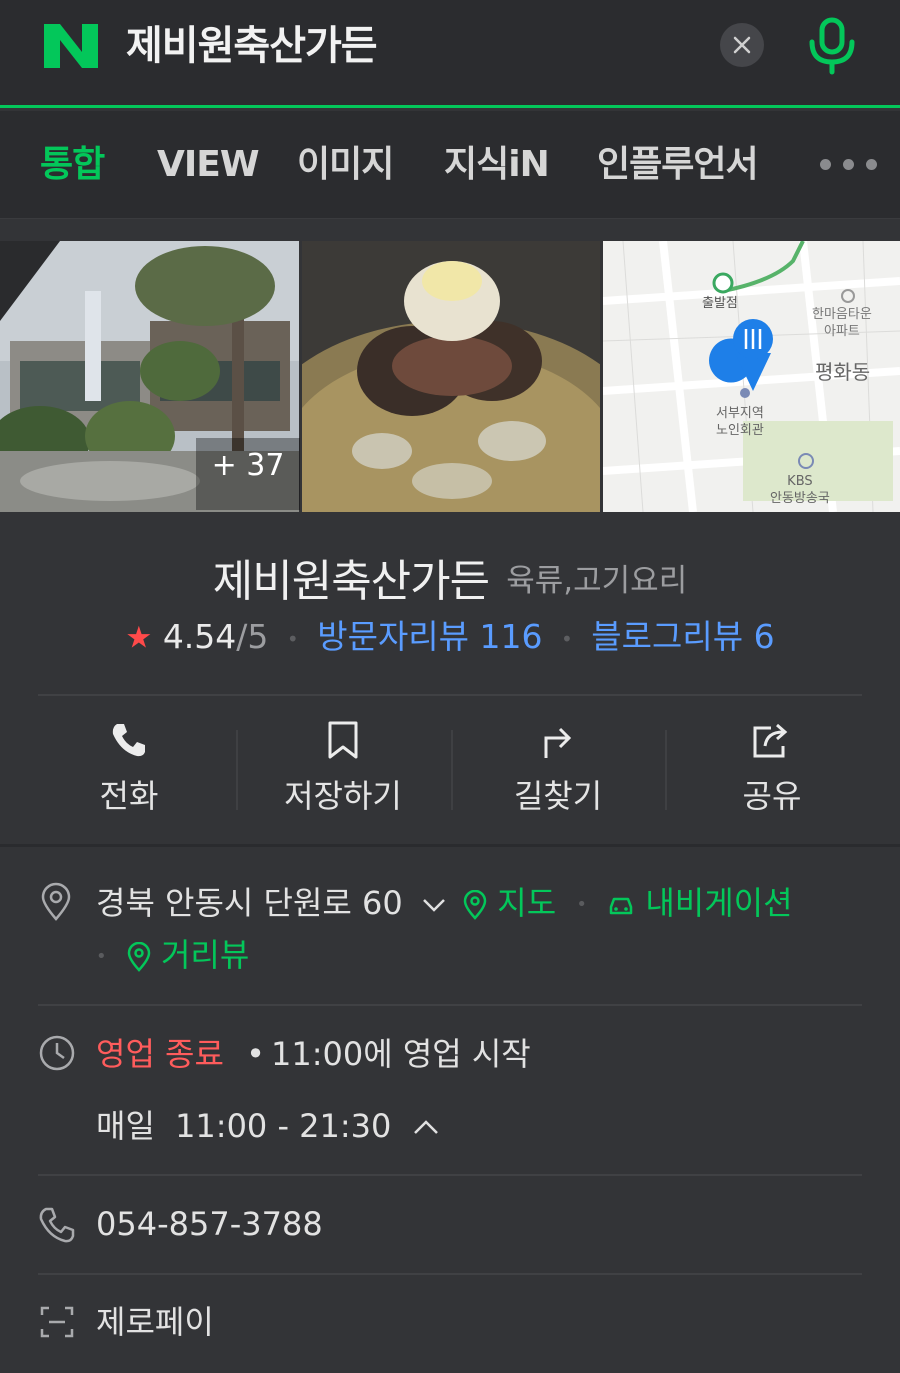 This screenshot has height=1373, width=900. Describe the element at coordinates (252, 46) in the screenshot. I see `search-input: 제비원축산가든` at that location.